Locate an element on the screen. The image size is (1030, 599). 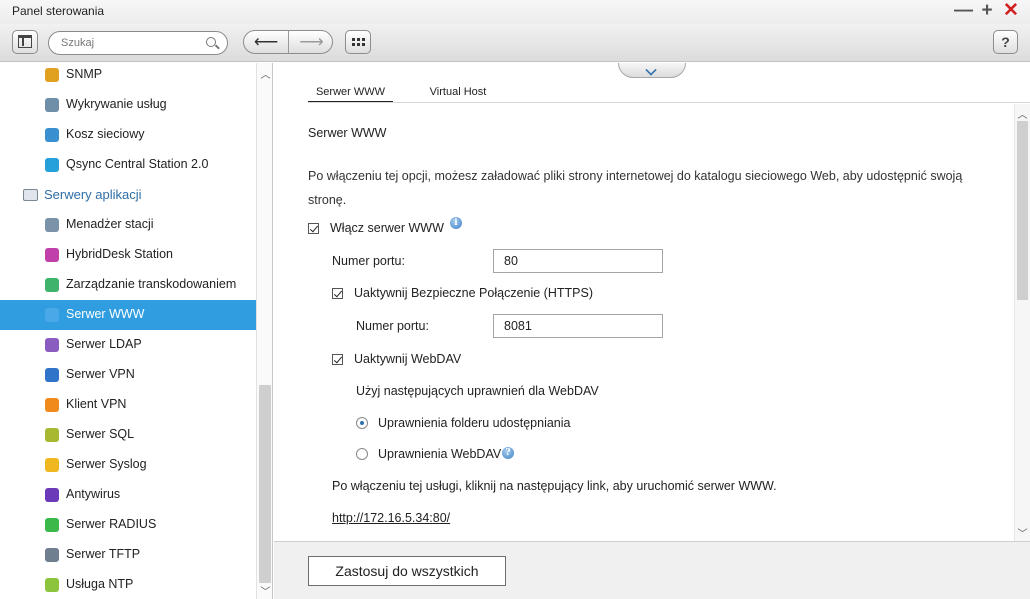
content-scroll-thumb is located at coordinates (1022, 210).